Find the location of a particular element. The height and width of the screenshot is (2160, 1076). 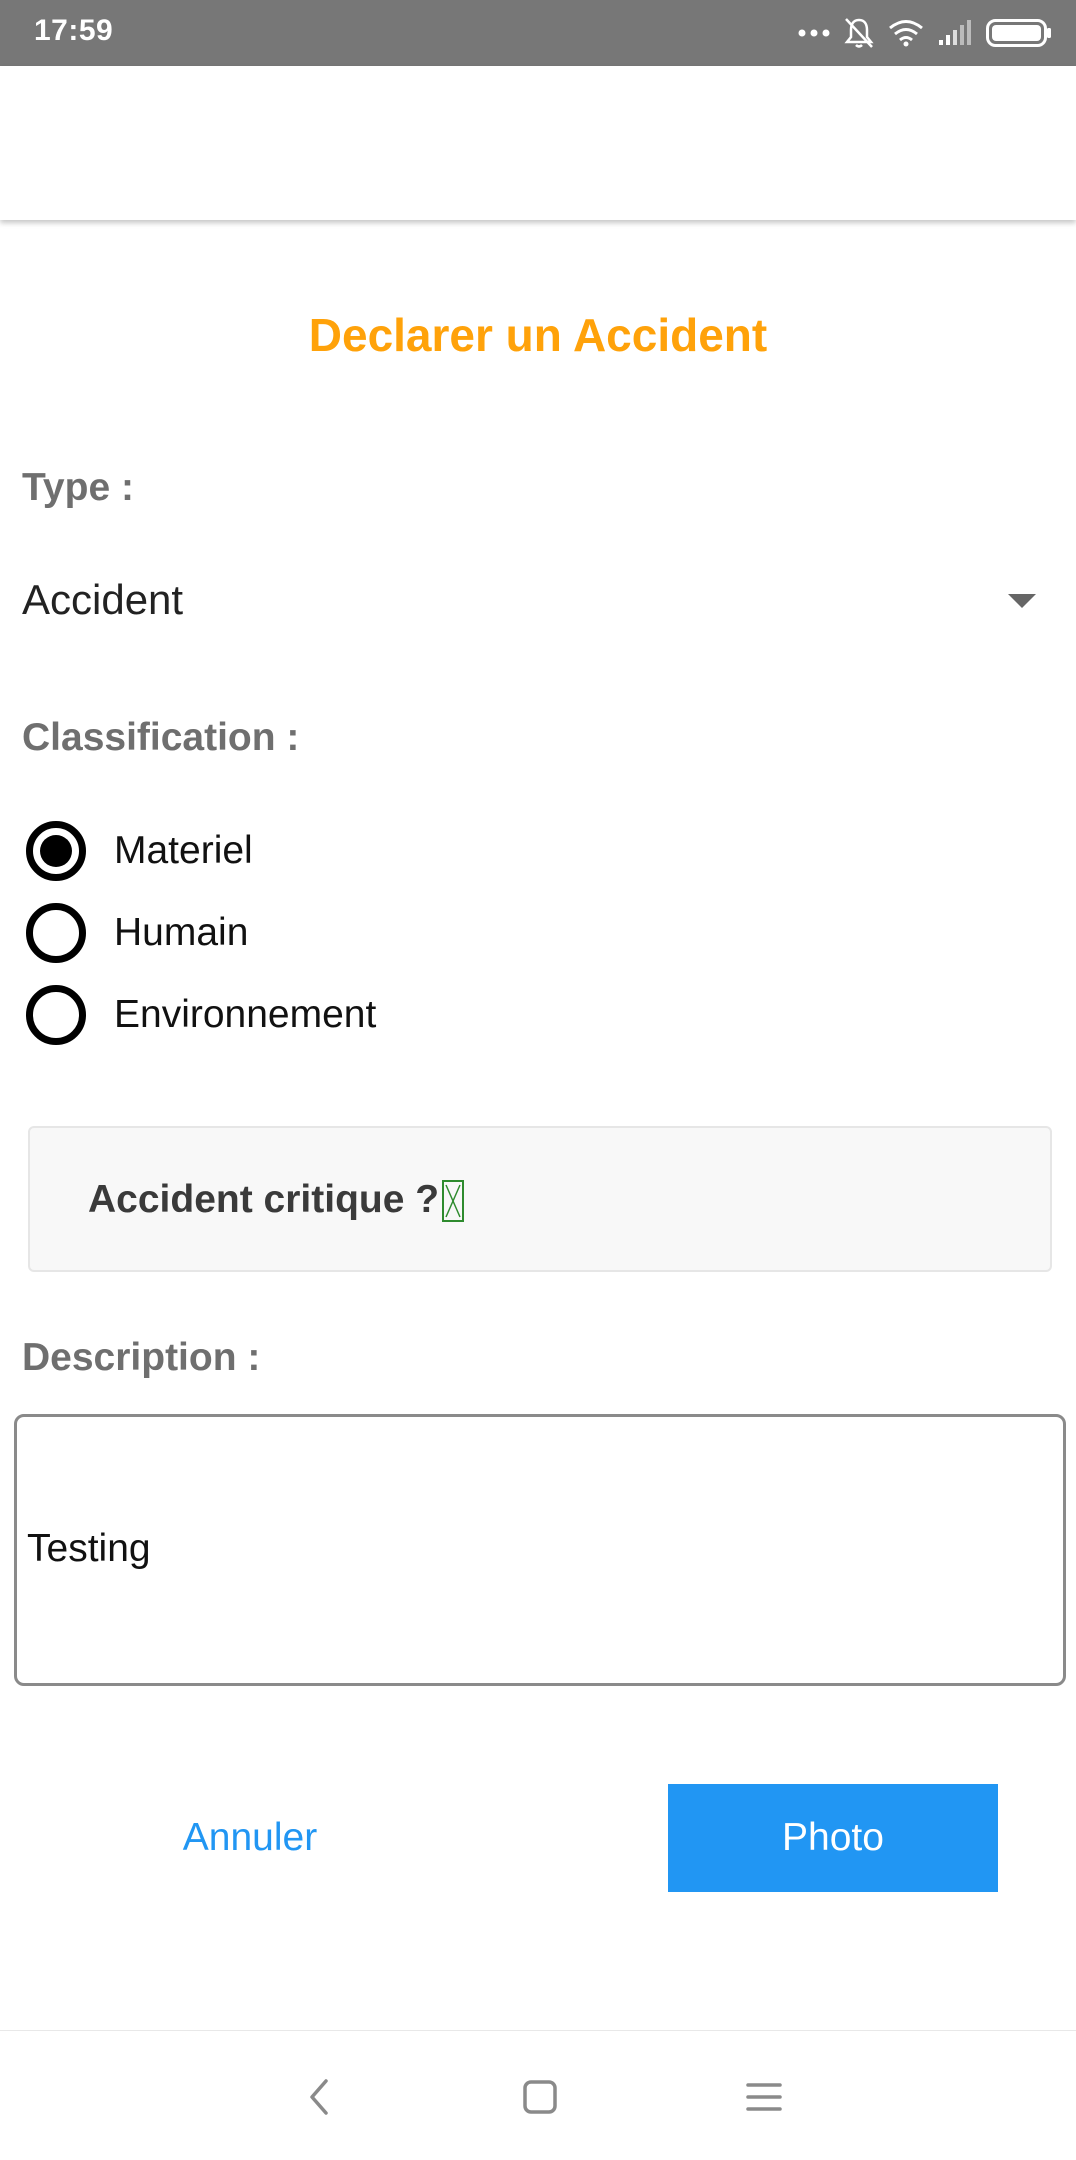

menu-icon is located at coordinates (764, 2097).